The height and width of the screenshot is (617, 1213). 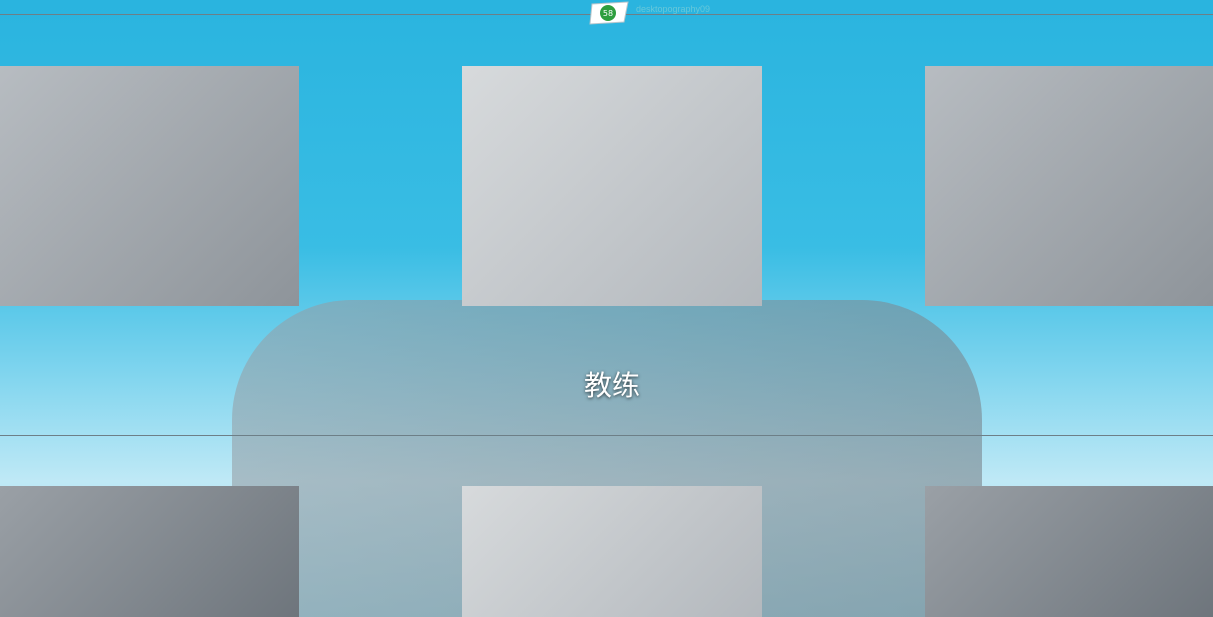 I want to click on logo-text: 58, so click(x=608, y=13).